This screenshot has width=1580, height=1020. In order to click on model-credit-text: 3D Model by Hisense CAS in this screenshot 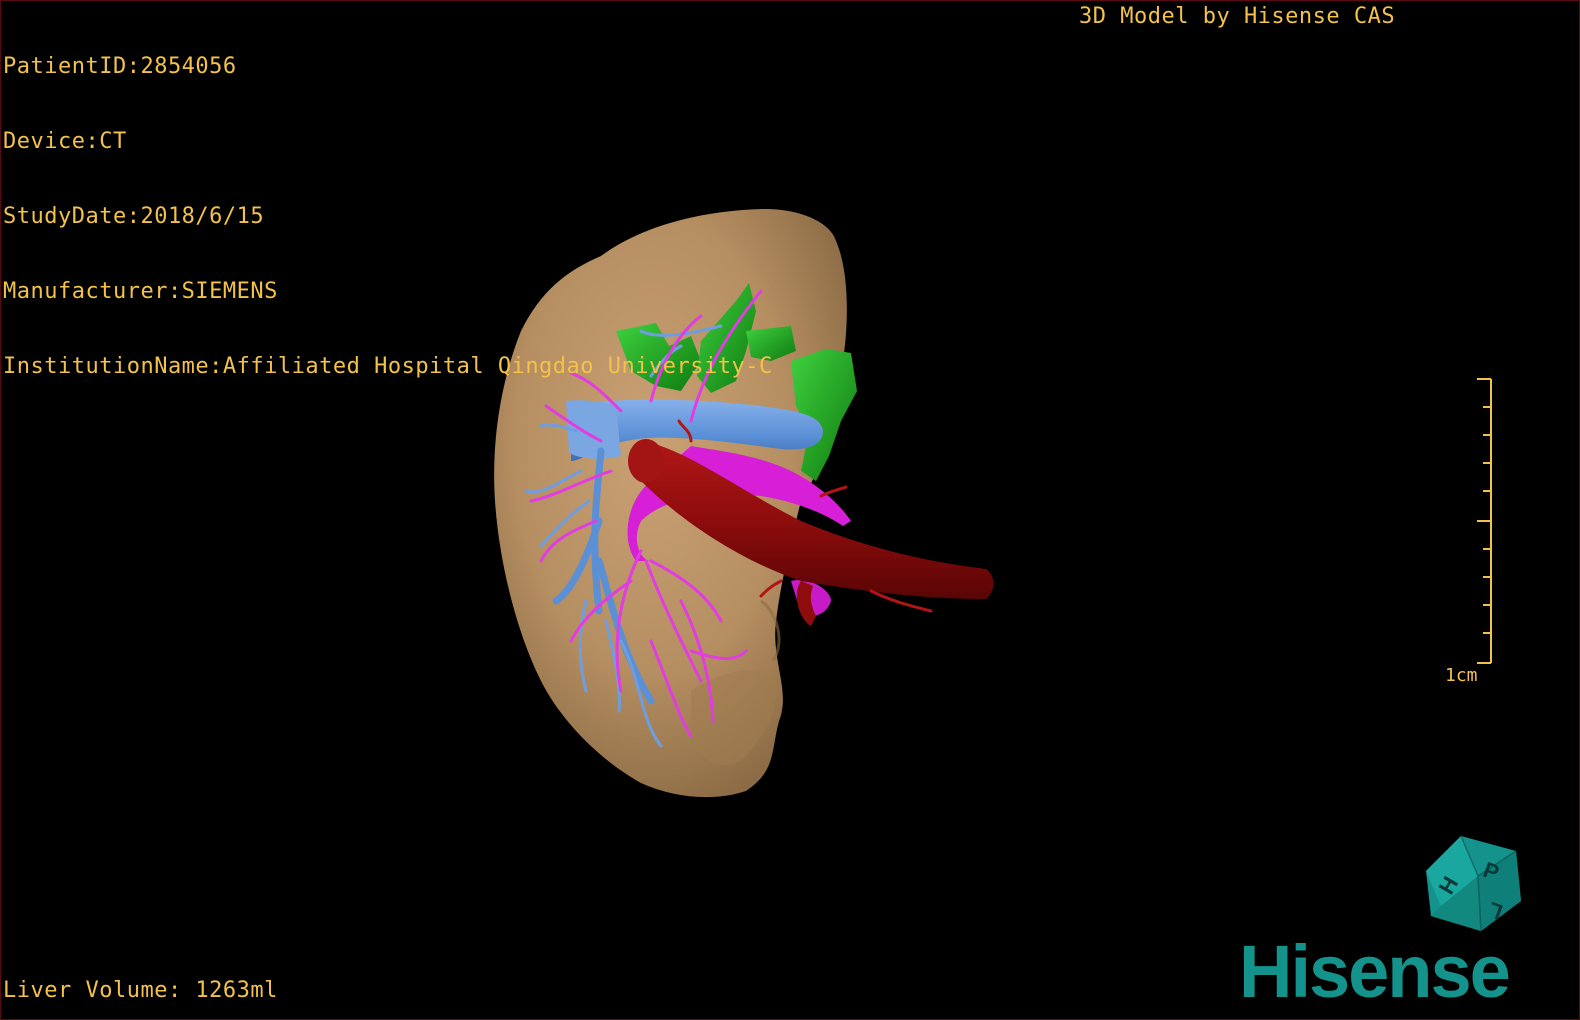, I will do `click(1237, 16)`.